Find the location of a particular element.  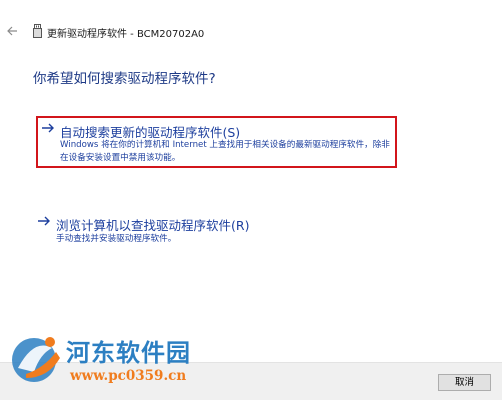

watermark-logo-icon is located at coordinates (36, 359).